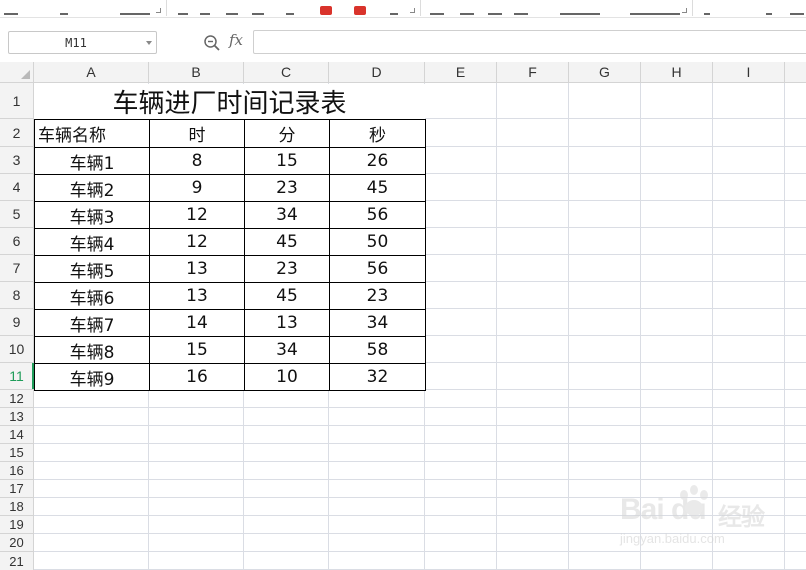 This screenshot has width=806, height=570. Describe the element at coordinates (197, 161) in the screenshot. I see `cell-hour: 8` at that location.